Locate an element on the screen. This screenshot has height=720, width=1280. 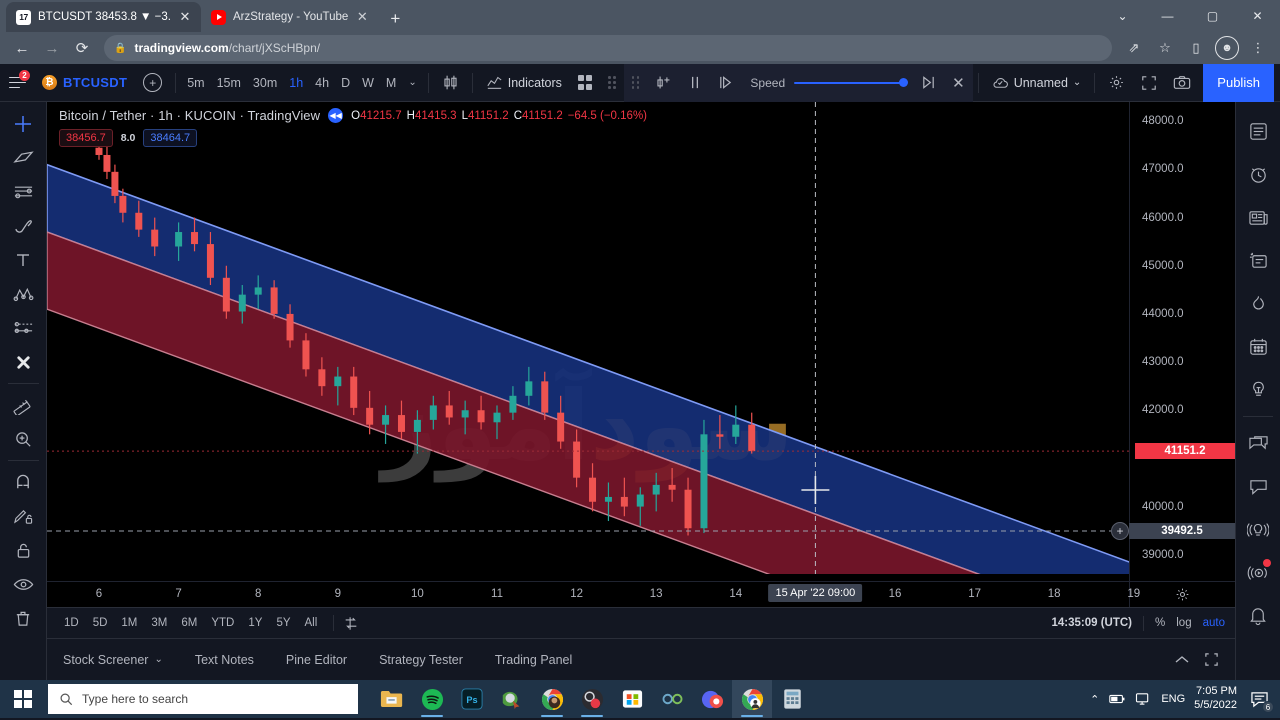
log-scale-button: log is located at coordinates (1183, 623).